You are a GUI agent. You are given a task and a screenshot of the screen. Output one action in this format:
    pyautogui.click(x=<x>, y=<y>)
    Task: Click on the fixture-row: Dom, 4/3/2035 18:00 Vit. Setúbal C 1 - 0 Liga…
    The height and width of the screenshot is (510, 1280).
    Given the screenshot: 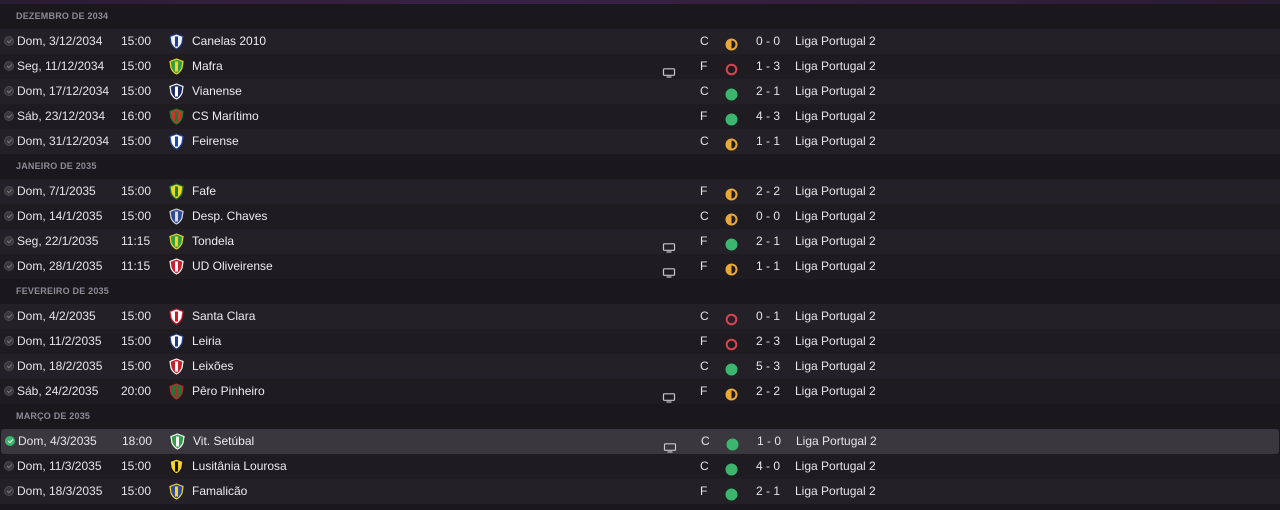 What is the action you would take?
    pyautogui.click(x=640, y=441)
    